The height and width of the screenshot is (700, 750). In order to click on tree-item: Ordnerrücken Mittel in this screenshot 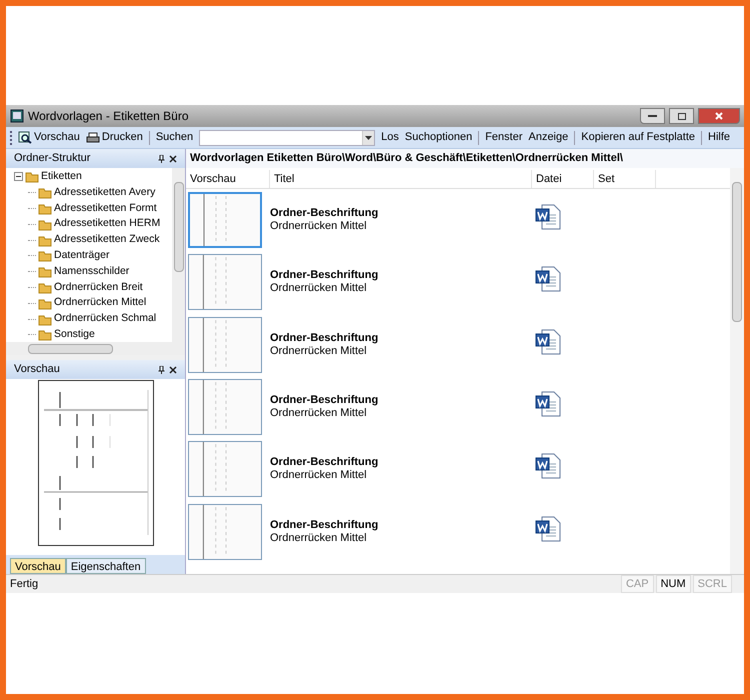, I will do `click(100, 303)`.